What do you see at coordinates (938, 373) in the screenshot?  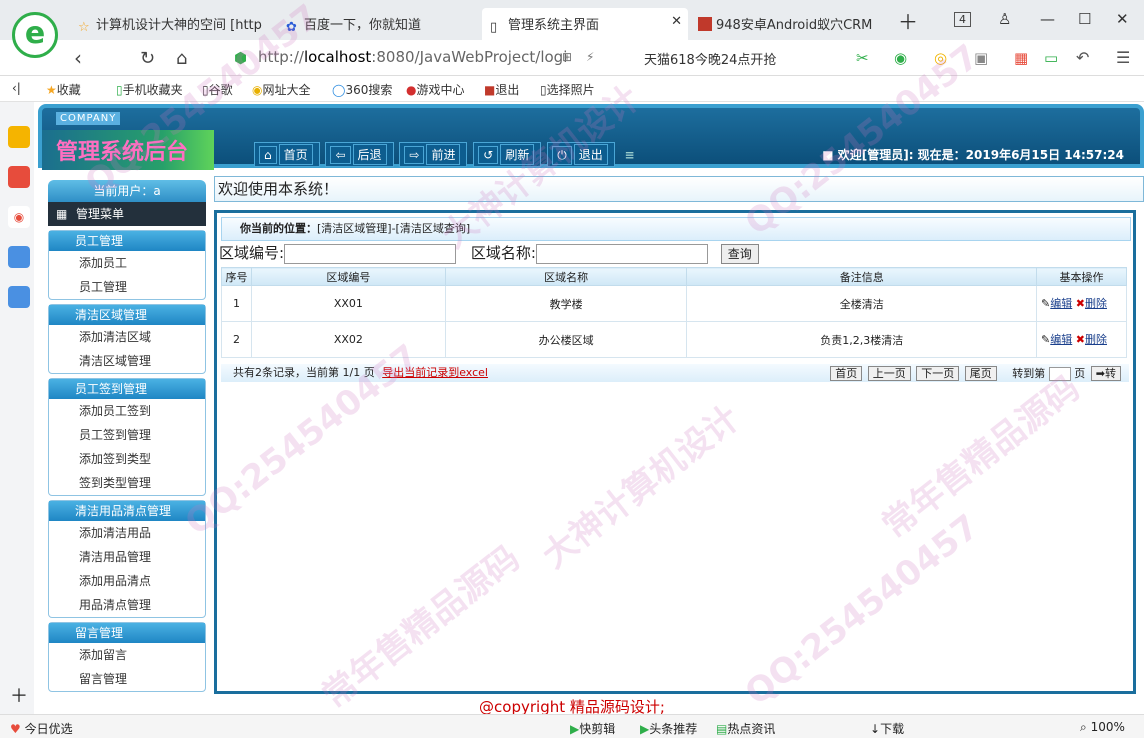 I see `next-page-button: 下一页` at bounding box center [938, 373].